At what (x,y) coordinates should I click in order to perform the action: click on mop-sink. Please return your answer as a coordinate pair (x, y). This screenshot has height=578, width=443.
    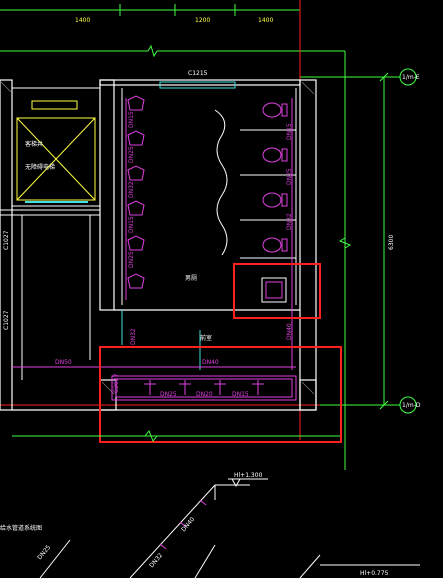
    Looking at the image, I should click on (274, 290).